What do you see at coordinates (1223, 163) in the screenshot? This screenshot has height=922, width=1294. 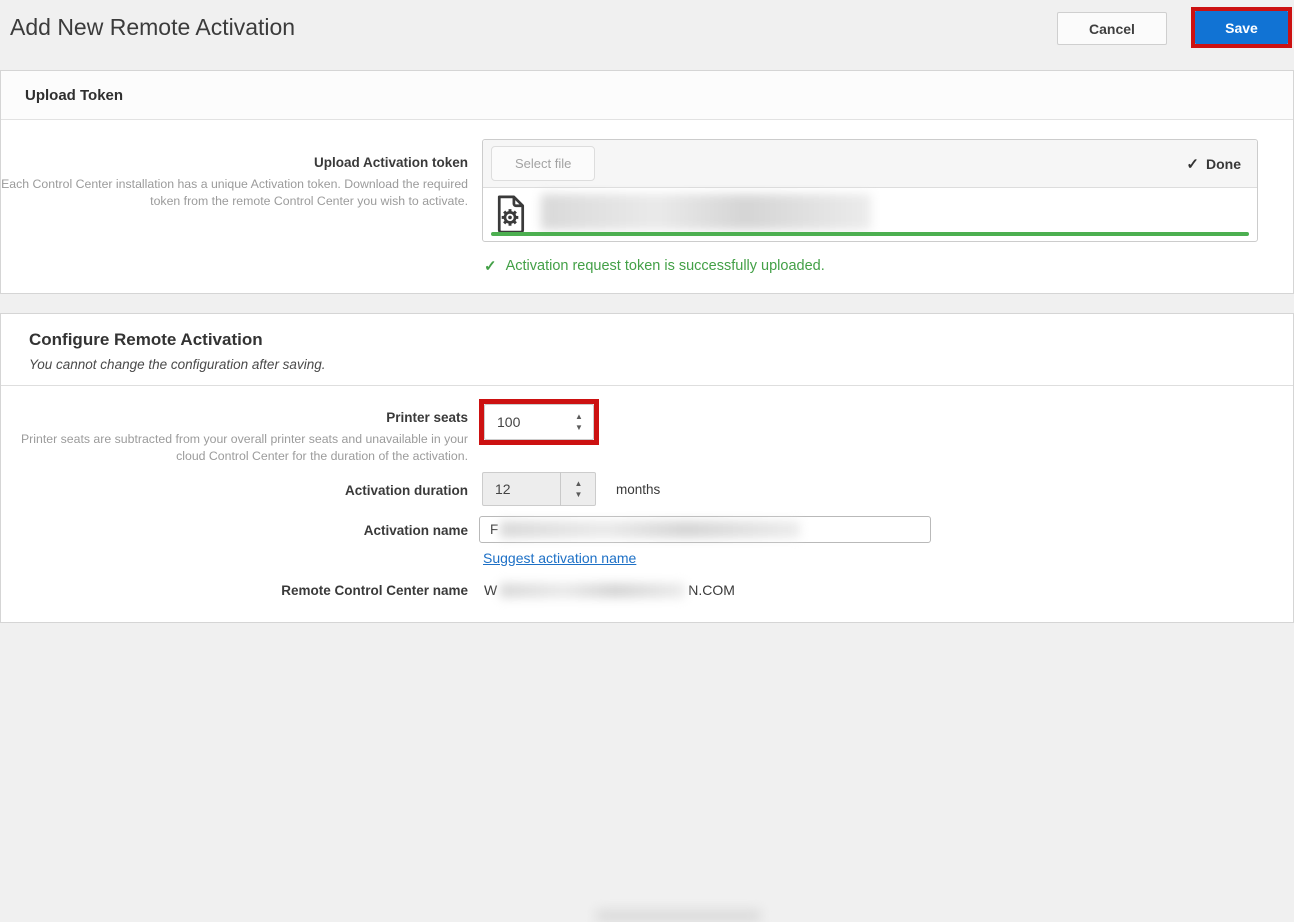 I see `done-label: Done` at bounding box center [1223, 163].